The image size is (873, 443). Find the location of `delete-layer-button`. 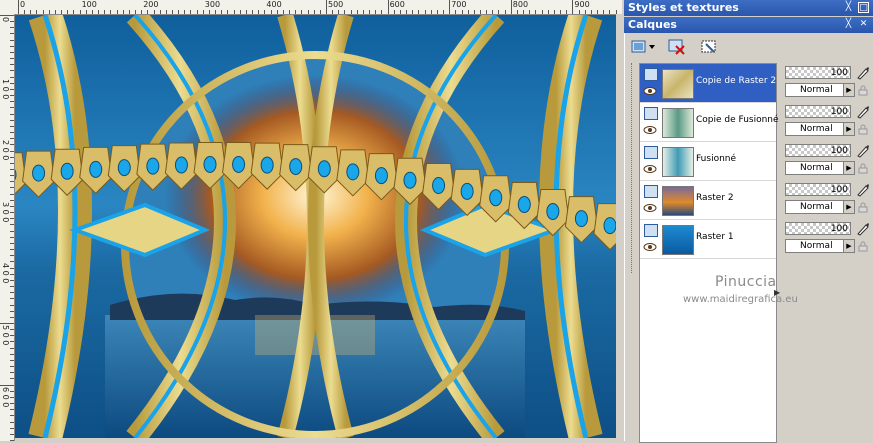

delete-layer-button is located at coordinates (677, 47).